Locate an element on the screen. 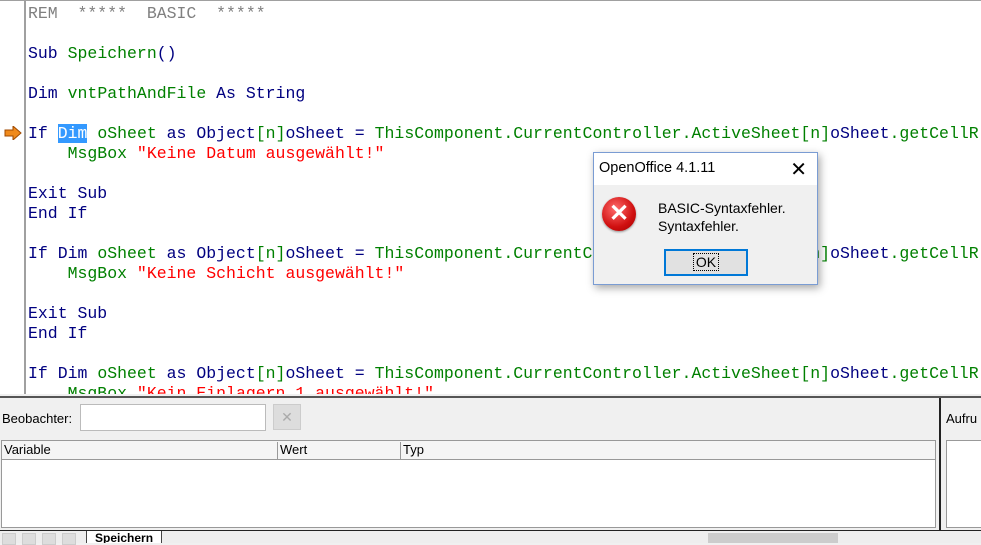 The image size is (981, 545). remove-watch-icon: ✕ is located at coordinates (287, 417).